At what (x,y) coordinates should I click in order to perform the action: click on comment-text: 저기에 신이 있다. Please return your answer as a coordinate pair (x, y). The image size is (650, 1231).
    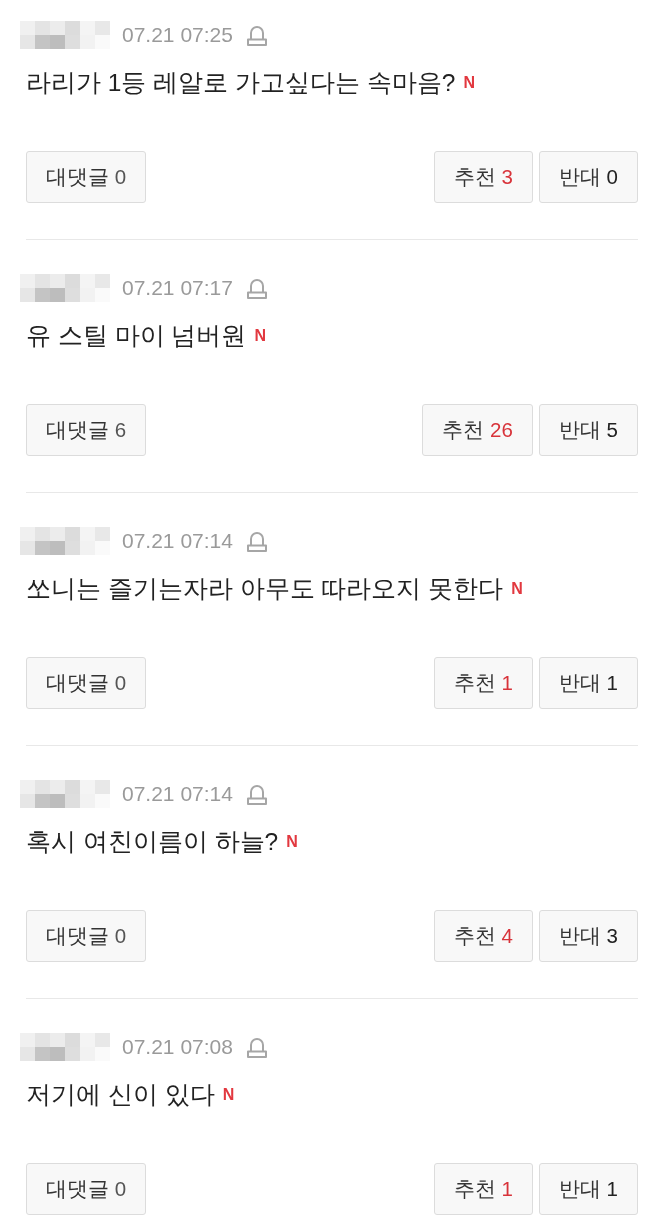
    Looking at the image, I should click on (120, 1095).